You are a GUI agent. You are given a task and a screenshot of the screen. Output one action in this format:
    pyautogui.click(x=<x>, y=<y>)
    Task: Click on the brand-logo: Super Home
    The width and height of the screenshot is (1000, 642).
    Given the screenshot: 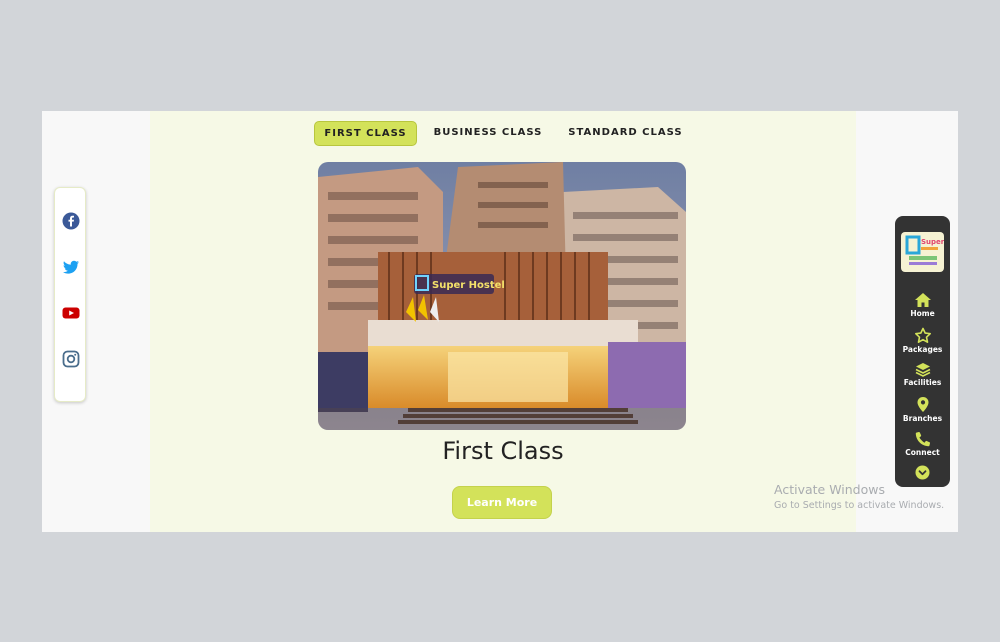 What is the action you would take?
    pyautogui.click(x=935, y=252)
    